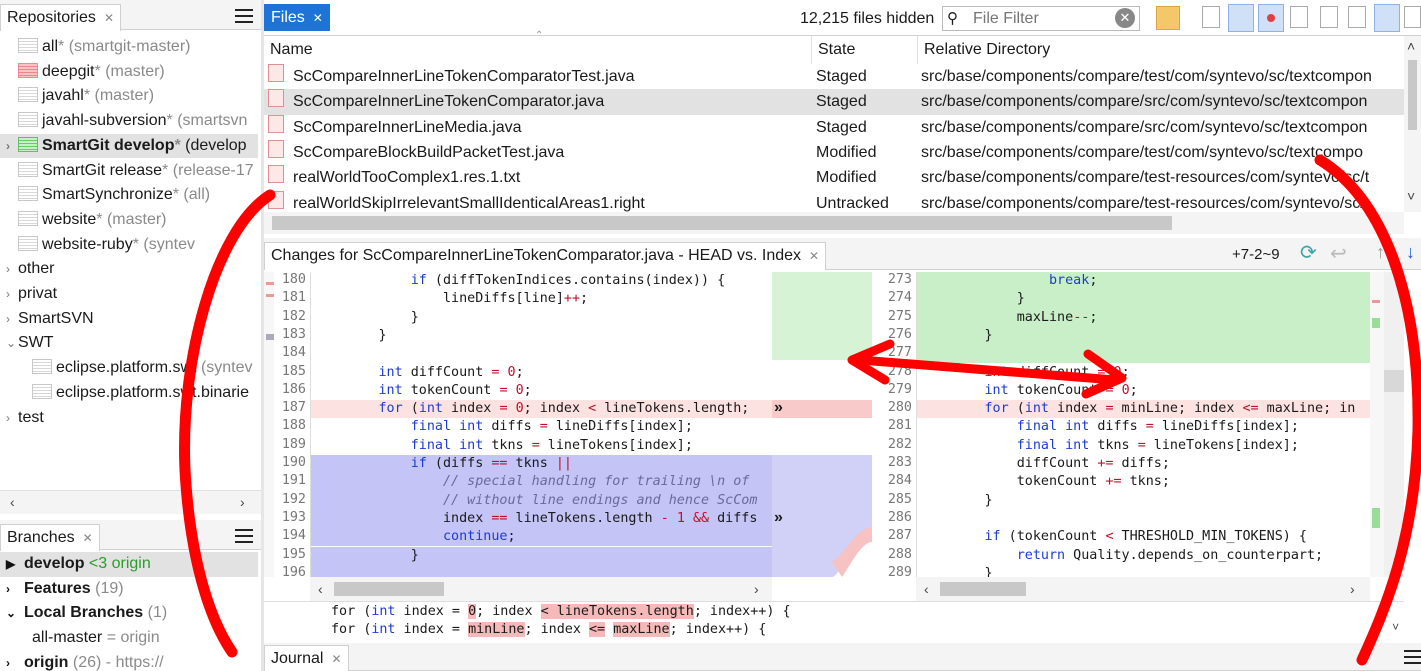 The height and width of the screenshot is (671, 1421). Describe the element at coordinates (1387, 18) in the screenshot. I see `flat-view-icon` at that location.